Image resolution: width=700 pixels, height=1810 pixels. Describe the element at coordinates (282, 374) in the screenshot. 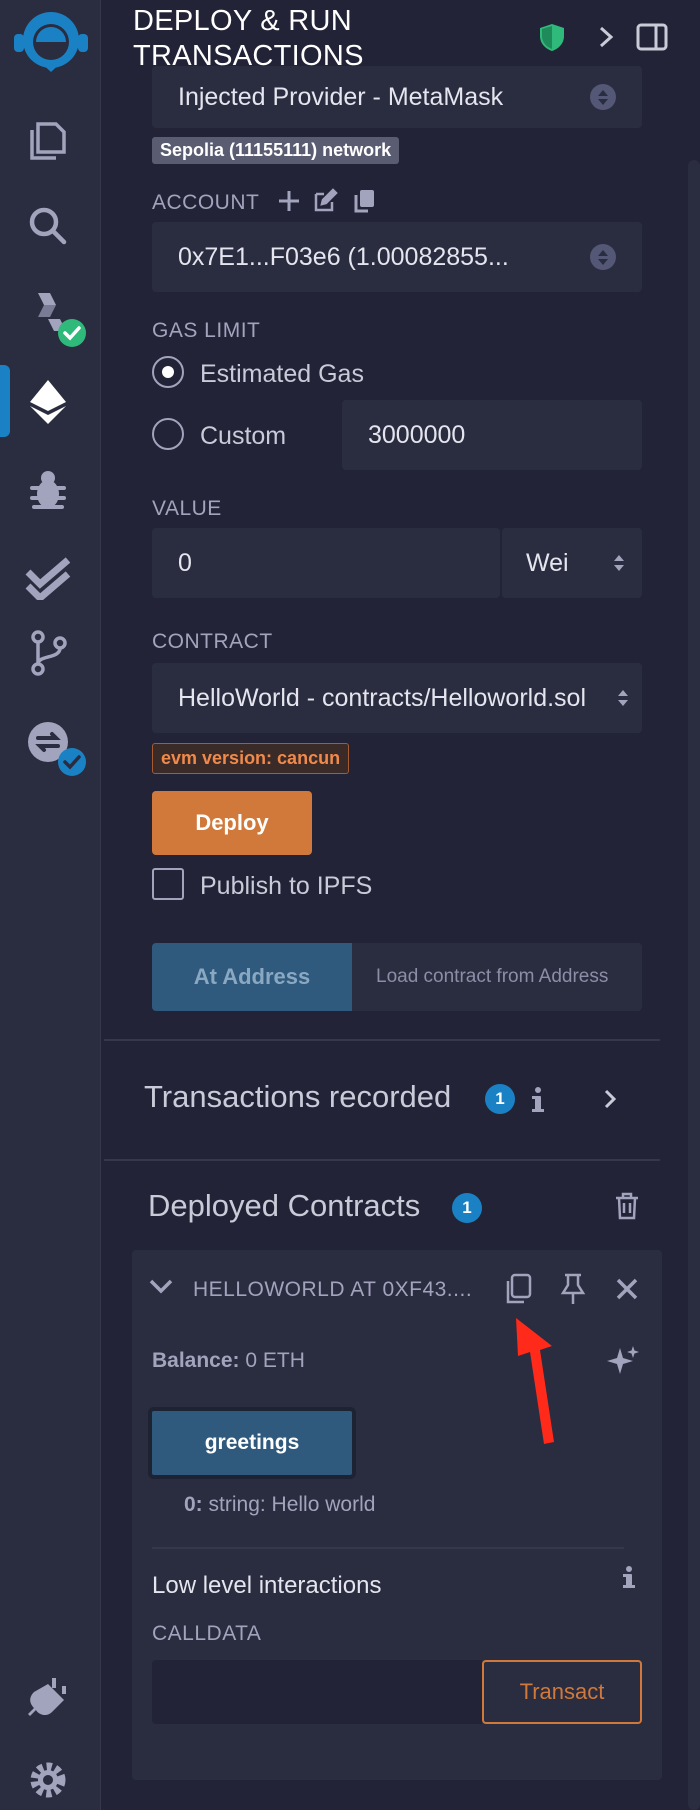

I see `estimated-gas-label: Estimated Gas` at that location.